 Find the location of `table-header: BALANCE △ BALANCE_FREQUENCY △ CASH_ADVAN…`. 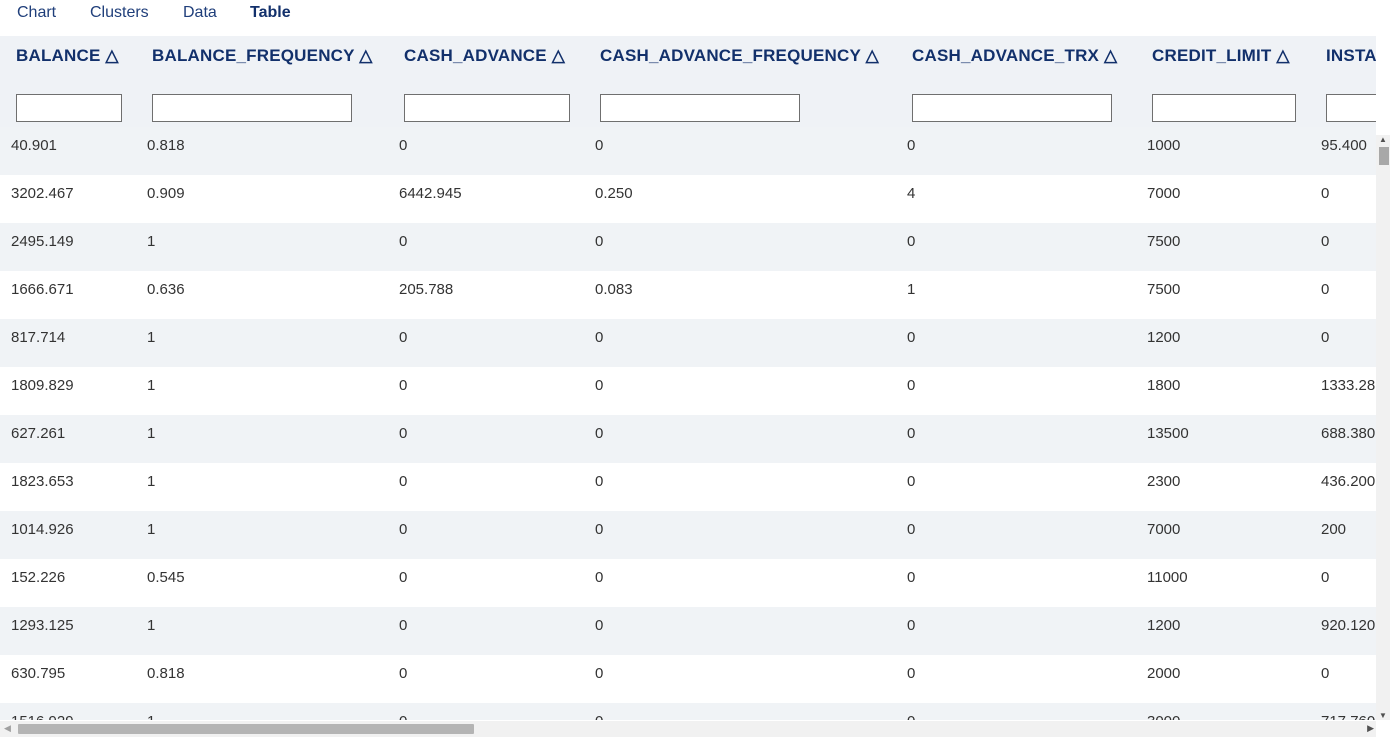

table-header: BALANCE △ BALANCE_FREQUENCY △ CASH_ADVAN… is located at coordinates (688, 81).